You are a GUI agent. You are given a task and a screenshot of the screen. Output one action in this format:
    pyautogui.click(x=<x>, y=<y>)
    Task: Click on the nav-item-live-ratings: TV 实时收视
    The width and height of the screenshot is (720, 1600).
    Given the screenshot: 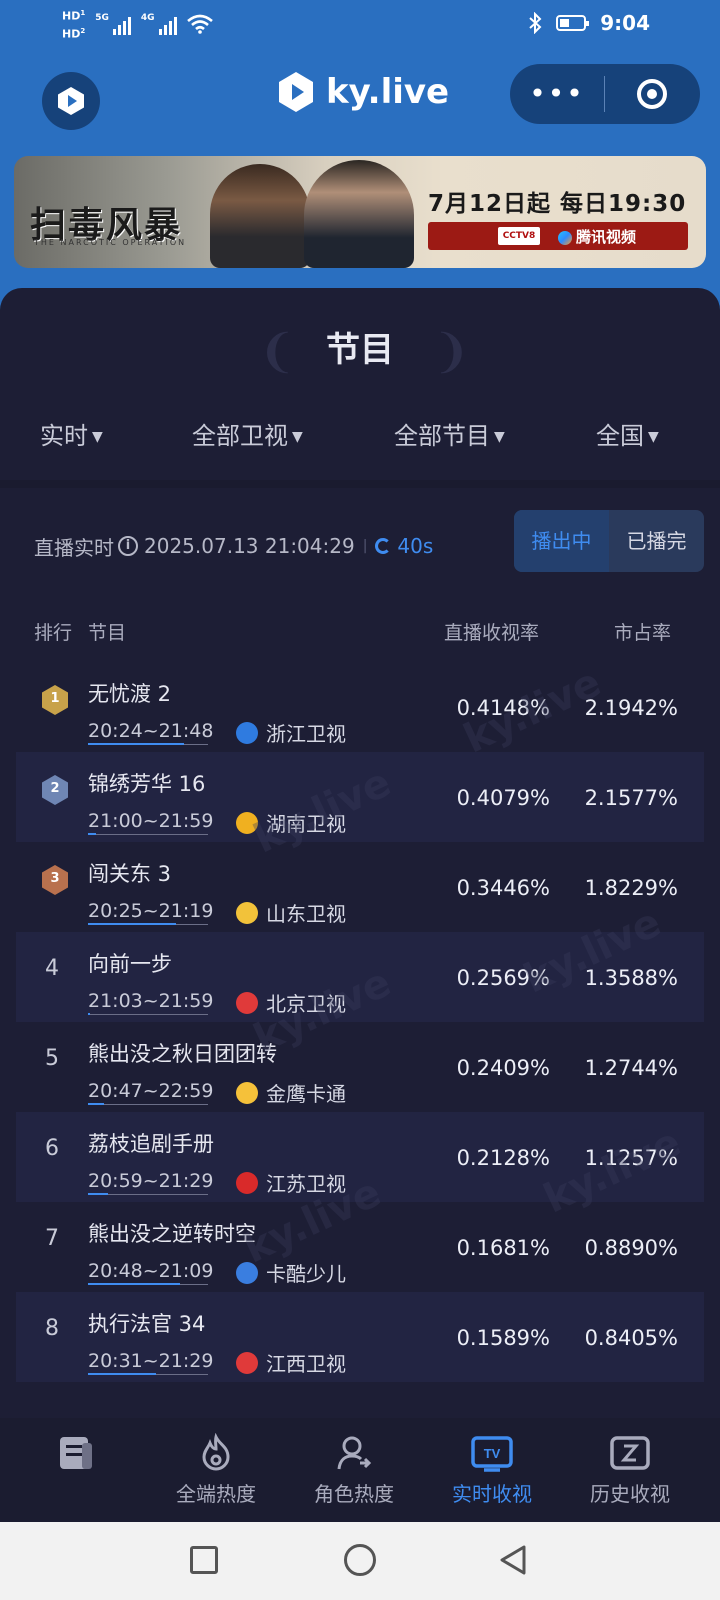 What is the action you would take?
    pyautogui.click(x=492, y=1467)
    